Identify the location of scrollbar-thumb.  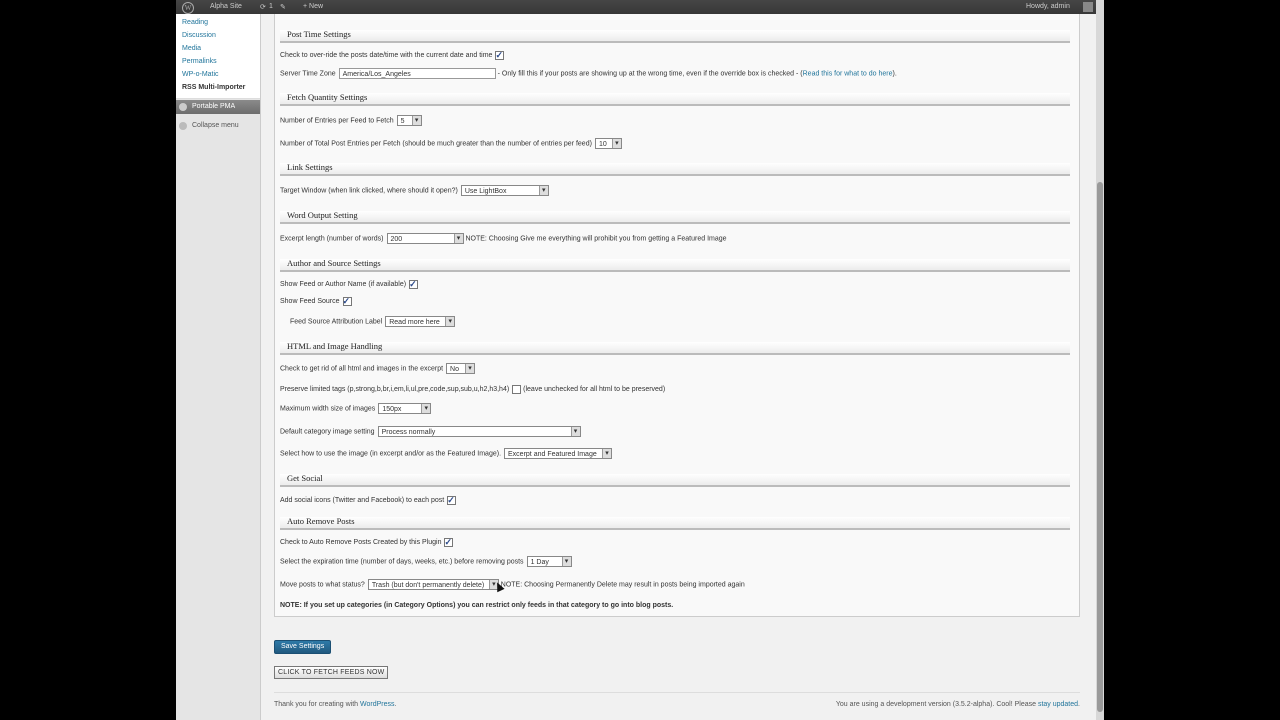
(1100, 447).